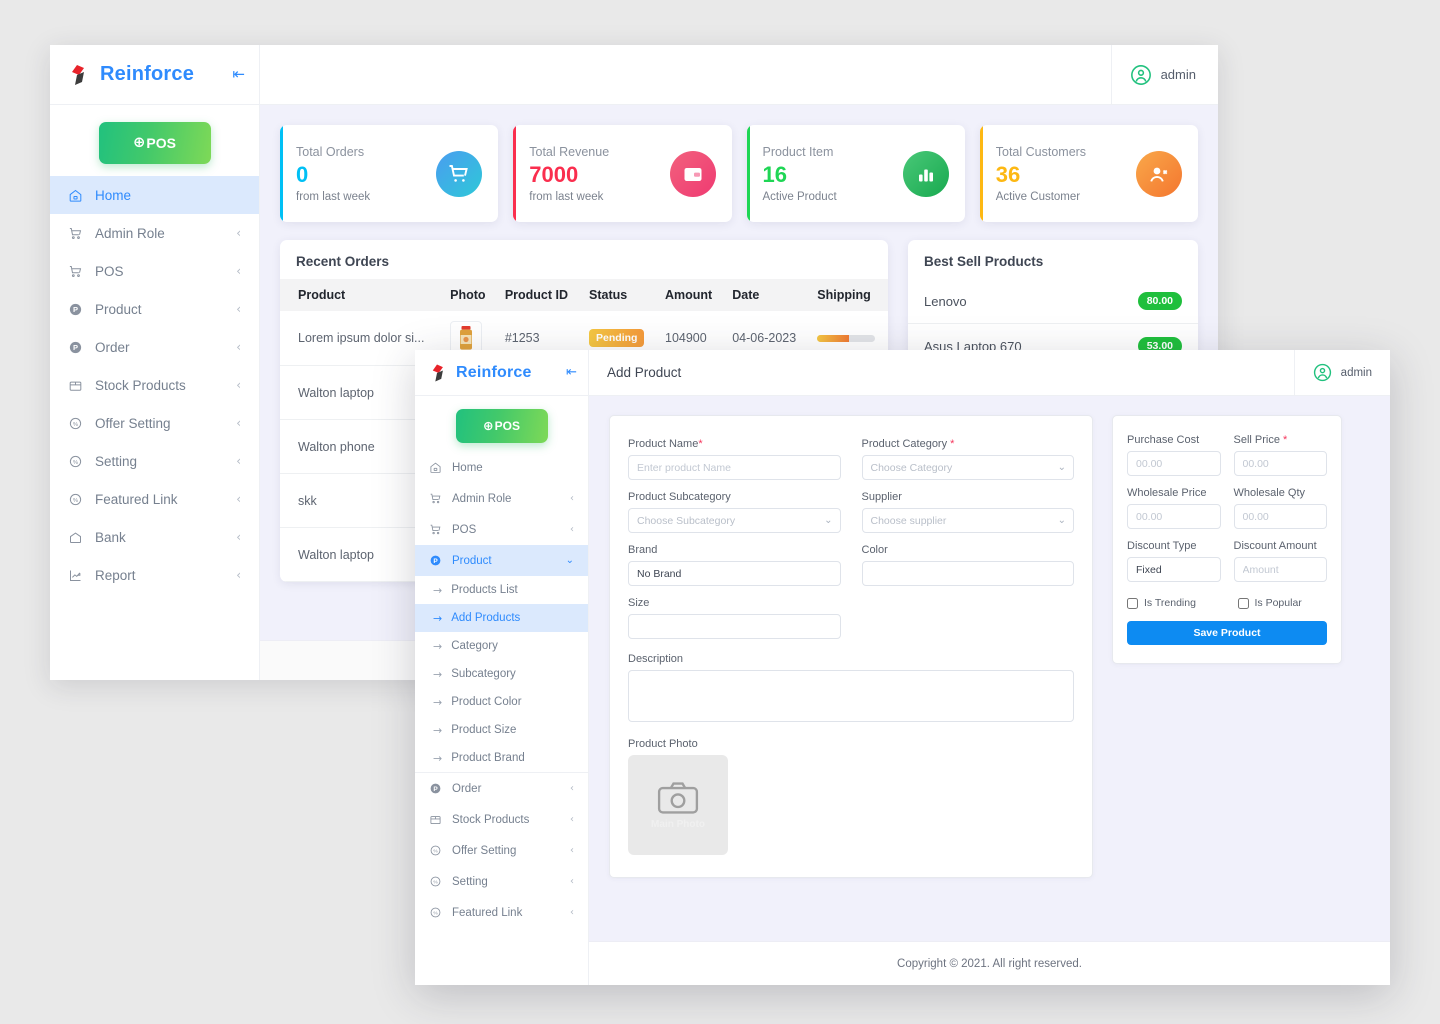 The width and height of the screenshot is (1440, 1024). I want to click on is-trending-checkbox-row: Is Trending, so click(1172, 603).